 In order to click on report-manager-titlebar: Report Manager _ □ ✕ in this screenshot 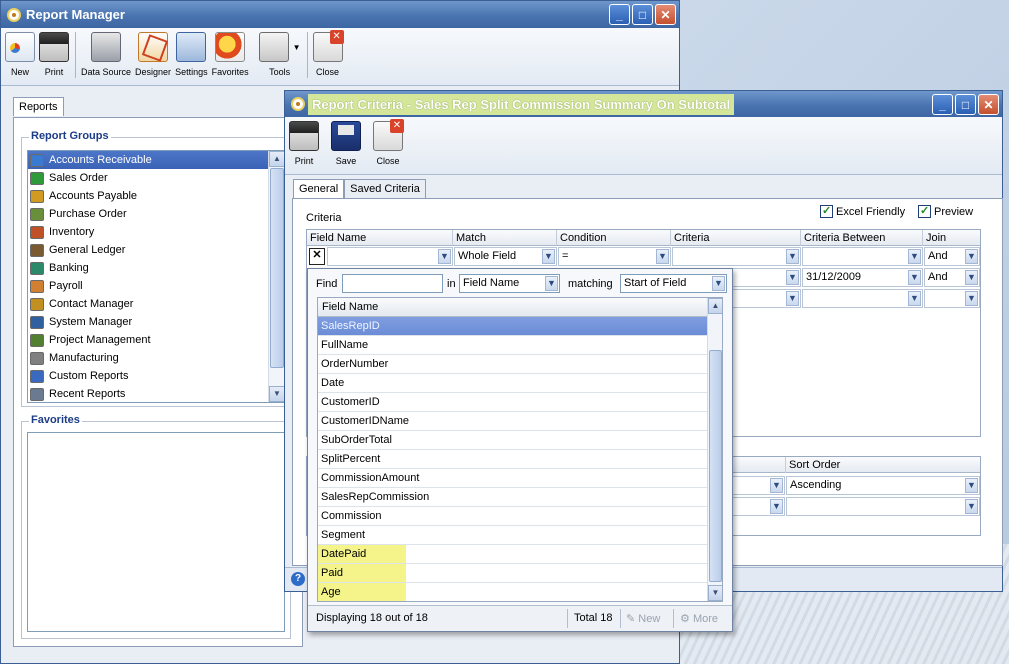, I will do `click(340, 14)`.